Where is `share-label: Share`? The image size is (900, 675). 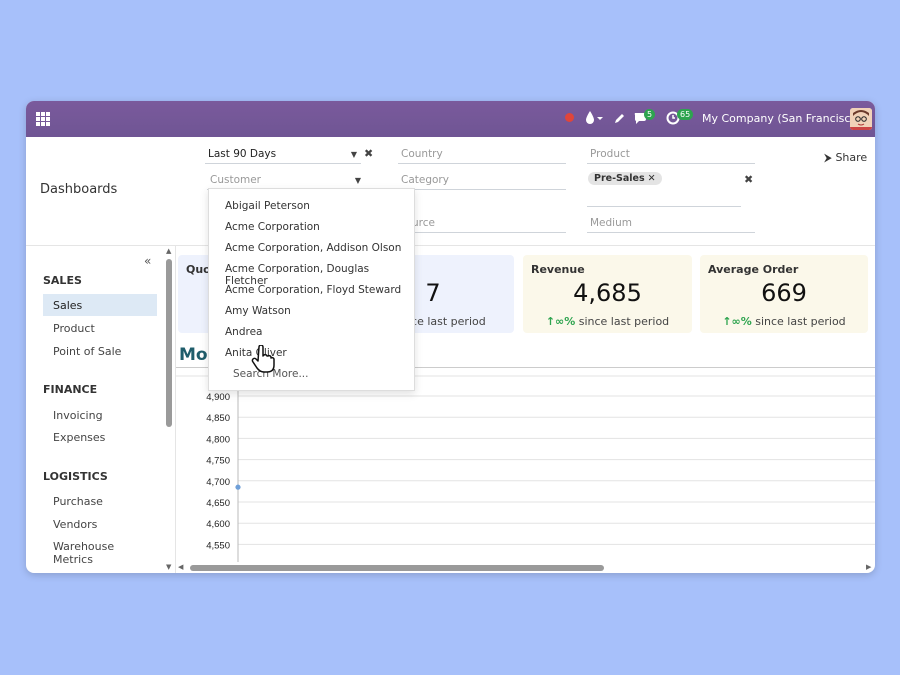
share-label: Share is located at coordinates (851, 157).